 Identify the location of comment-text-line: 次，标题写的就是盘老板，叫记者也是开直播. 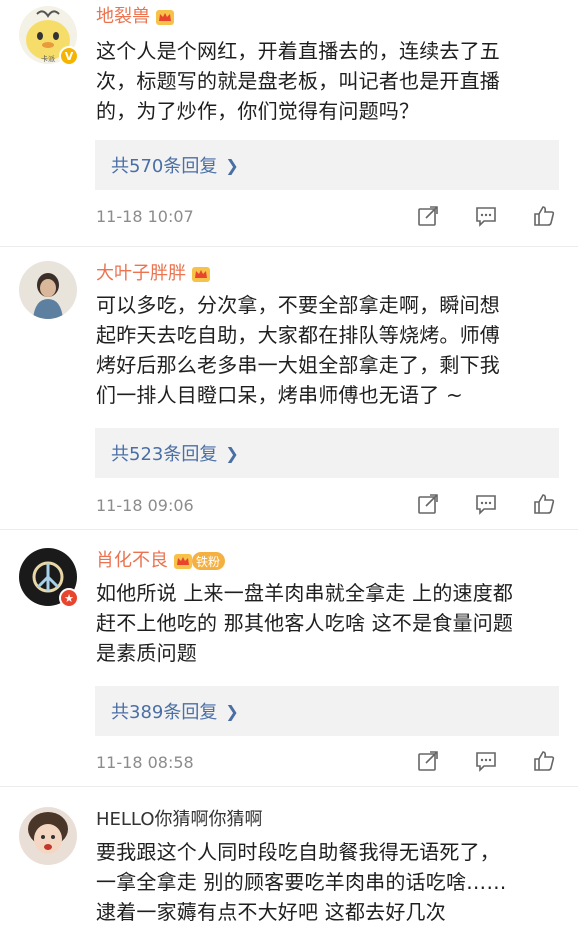
(298, 81).